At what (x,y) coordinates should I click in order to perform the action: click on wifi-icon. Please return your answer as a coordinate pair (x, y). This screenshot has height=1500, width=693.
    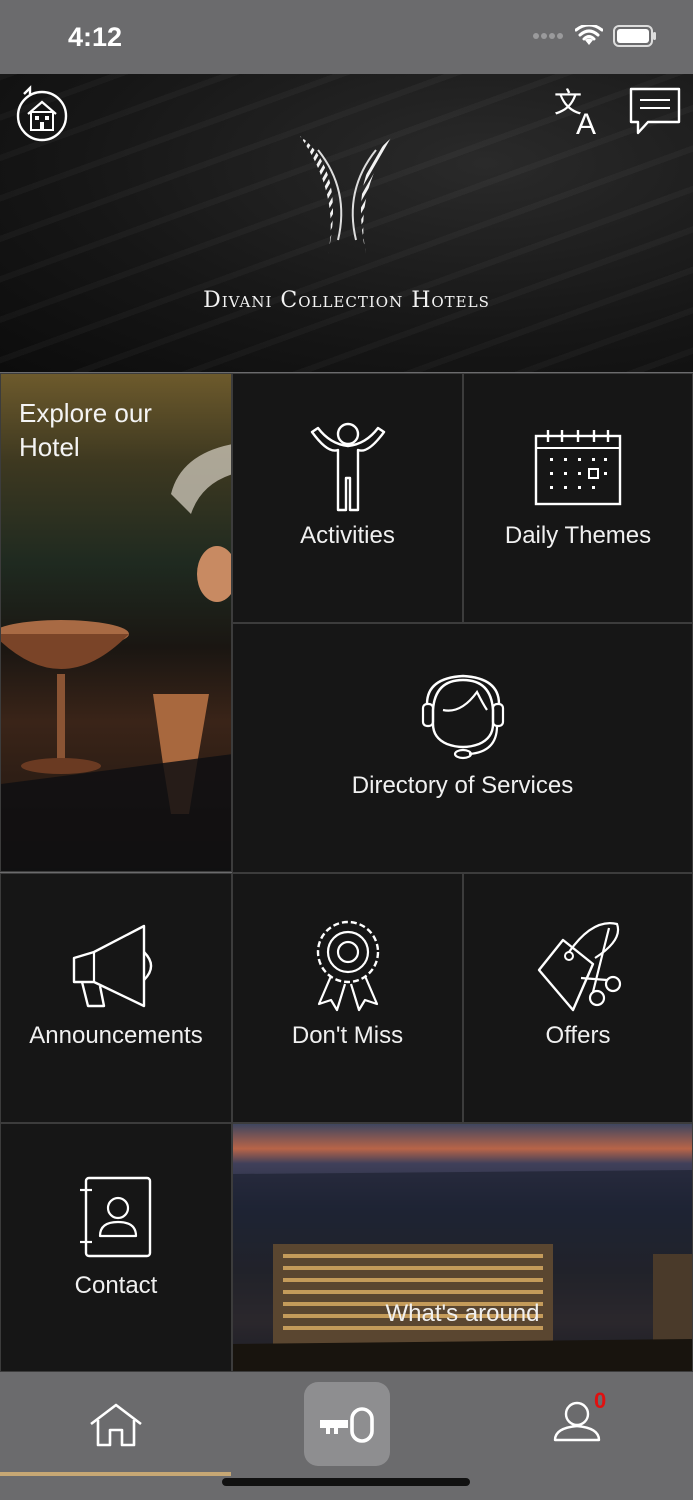
    Looking at the image, I should click on (589, 35).